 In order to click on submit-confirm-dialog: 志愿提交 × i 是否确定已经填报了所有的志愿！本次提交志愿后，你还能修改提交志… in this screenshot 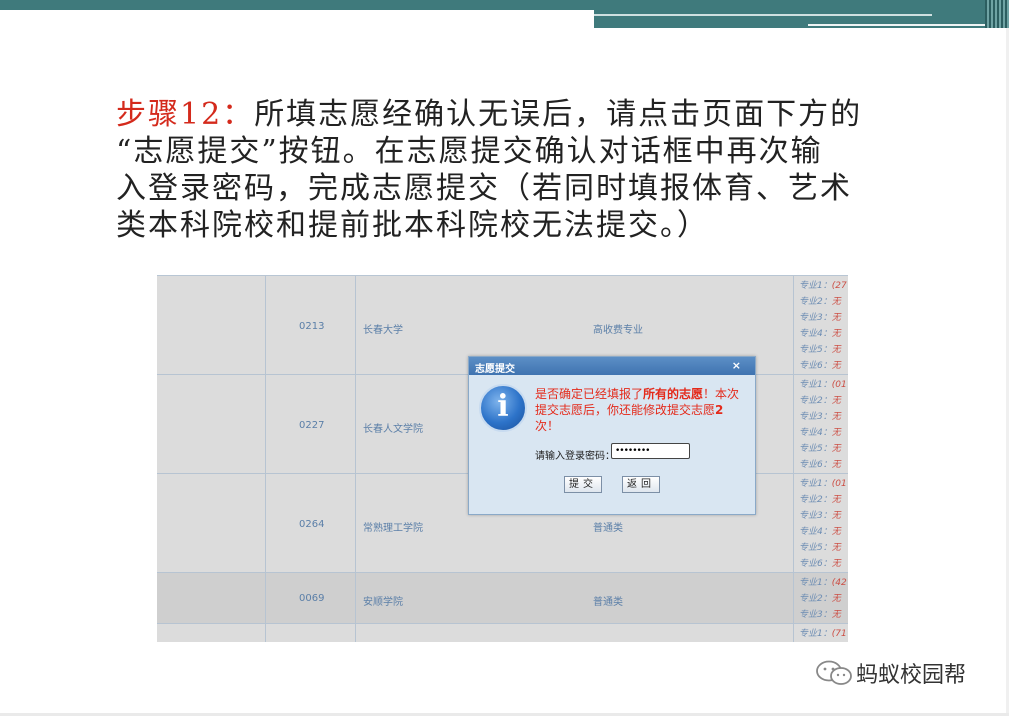, I will do `click(612, 435)`.